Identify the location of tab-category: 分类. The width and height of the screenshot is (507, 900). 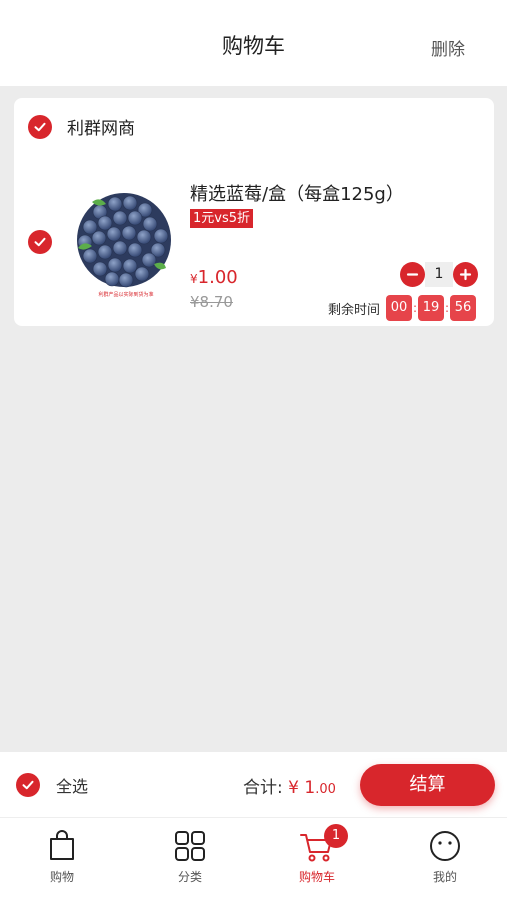
(190, 856).